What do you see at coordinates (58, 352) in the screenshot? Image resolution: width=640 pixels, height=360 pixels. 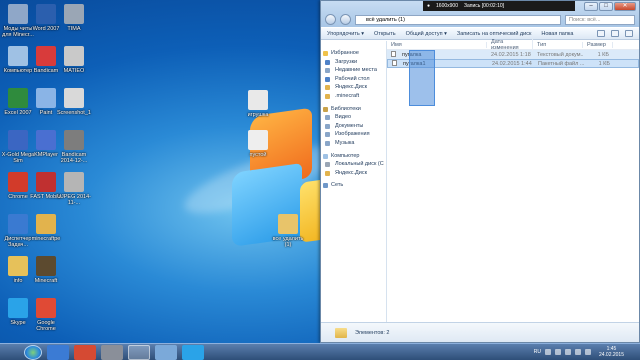 I see `ie-icon` at bounding box center [58, 352].